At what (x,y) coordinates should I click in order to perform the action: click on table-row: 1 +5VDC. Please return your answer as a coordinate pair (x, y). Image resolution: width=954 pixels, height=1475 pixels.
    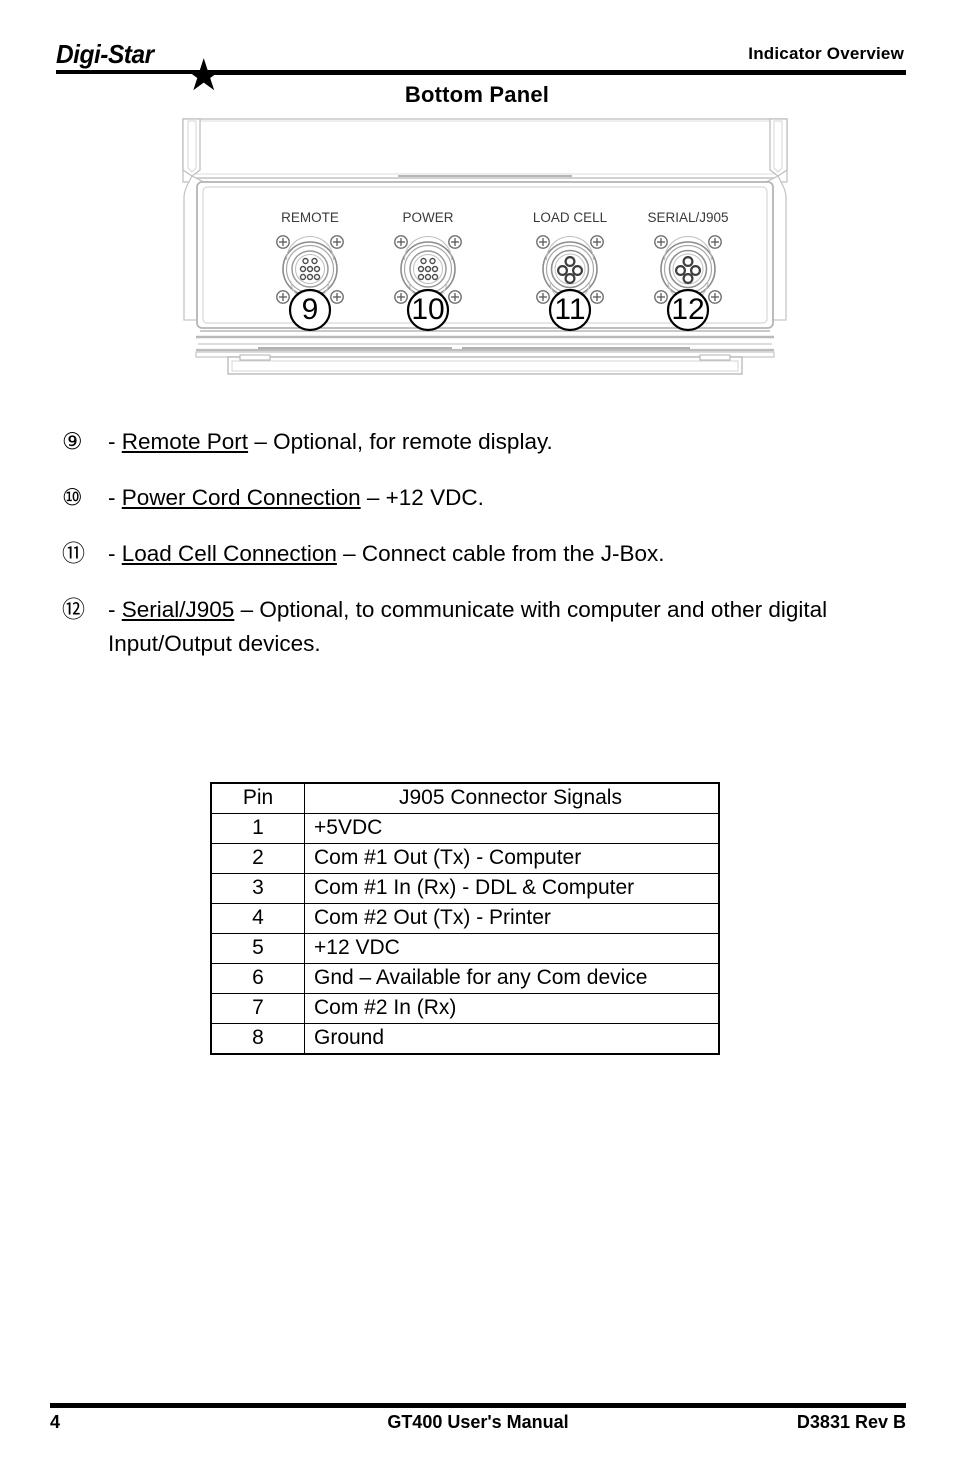
    Looking at the image, I should click on (465, 828).